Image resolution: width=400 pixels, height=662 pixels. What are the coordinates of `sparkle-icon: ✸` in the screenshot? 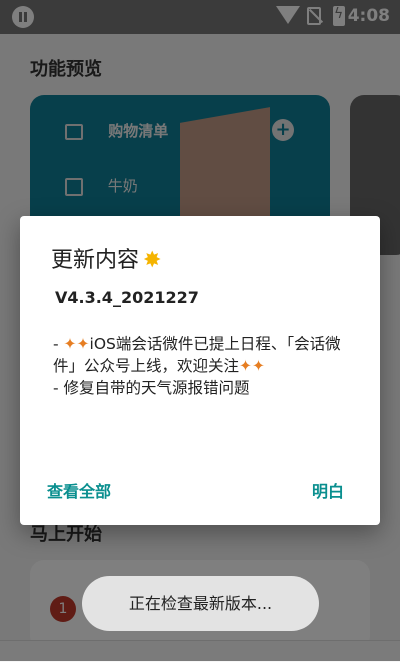 It's located at (152, 260).